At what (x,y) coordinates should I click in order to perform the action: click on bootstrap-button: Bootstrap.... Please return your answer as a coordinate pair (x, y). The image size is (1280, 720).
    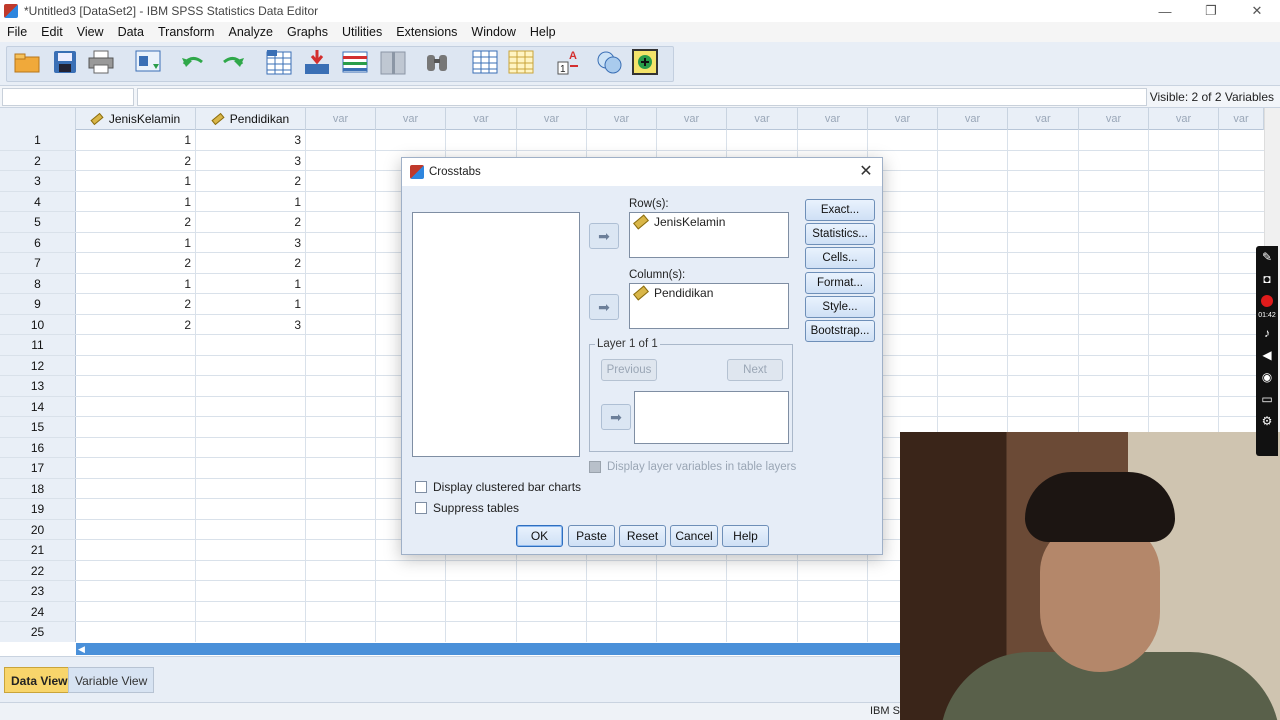
    Looking at the image, I should click on (840, 331).